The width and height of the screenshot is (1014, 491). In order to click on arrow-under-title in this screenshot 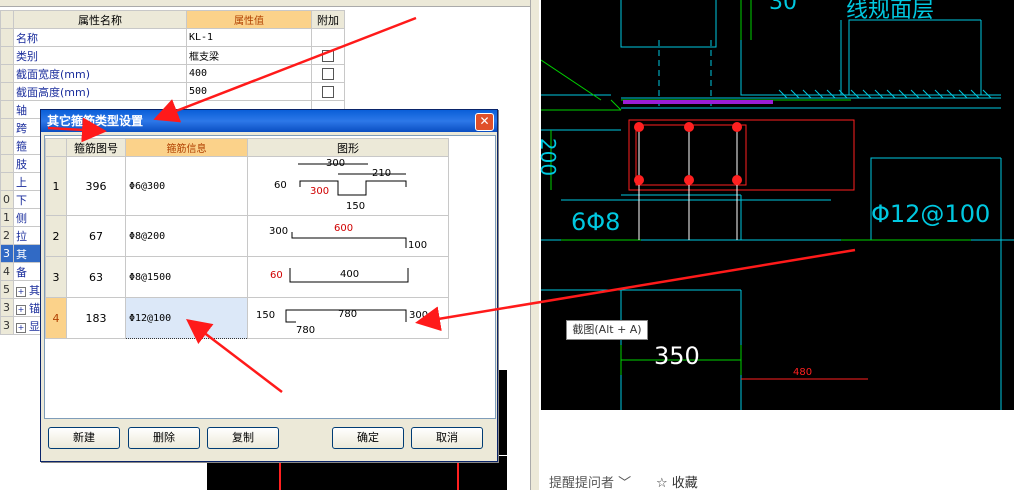, I will do `click(77, 130)`.